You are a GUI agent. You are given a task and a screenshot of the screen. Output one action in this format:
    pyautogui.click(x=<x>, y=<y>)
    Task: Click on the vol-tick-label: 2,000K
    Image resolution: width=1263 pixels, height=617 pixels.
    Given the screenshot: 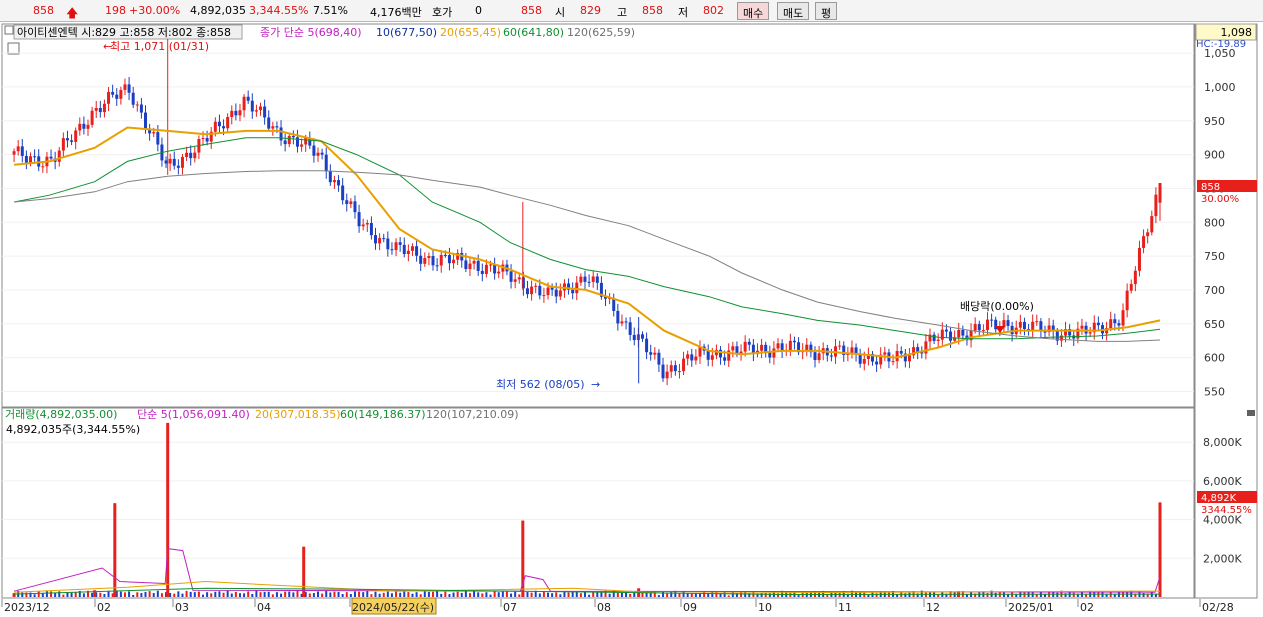 What is the action you would take?
    pyautogui.click(x=1222, y=558)
    